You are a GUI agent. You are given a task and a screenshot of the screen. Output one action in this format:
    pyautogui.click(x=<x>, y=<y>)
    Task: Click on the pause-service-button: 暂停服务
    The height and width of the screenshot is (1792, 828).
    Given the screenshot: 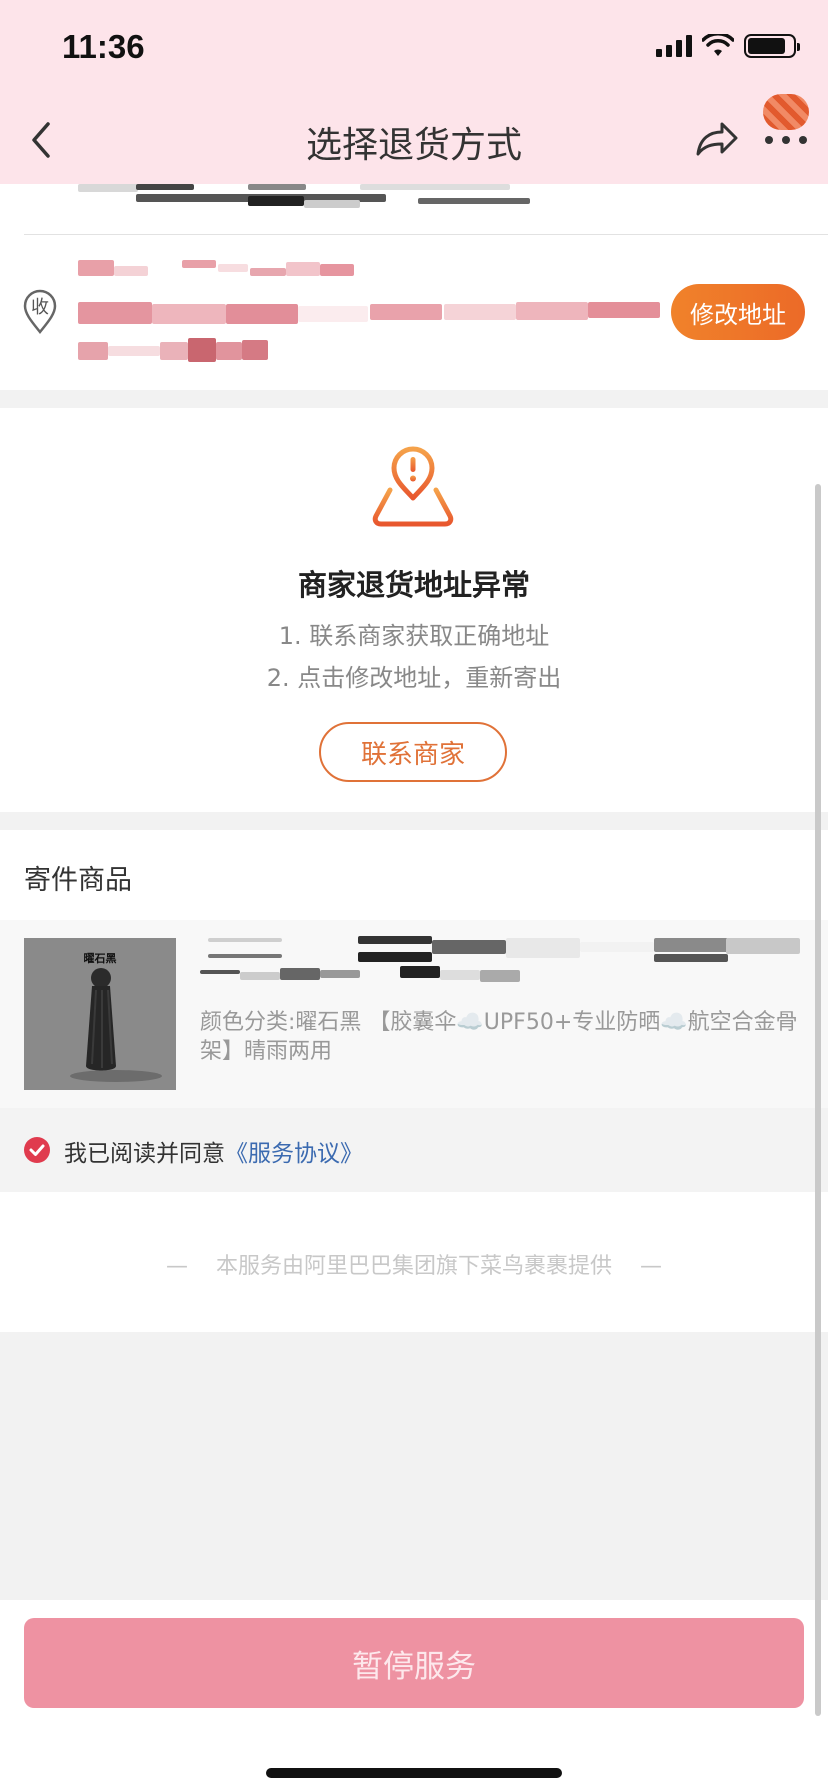 What is the action you would take?
    pyautogui.click(x=414, y=1663)
    